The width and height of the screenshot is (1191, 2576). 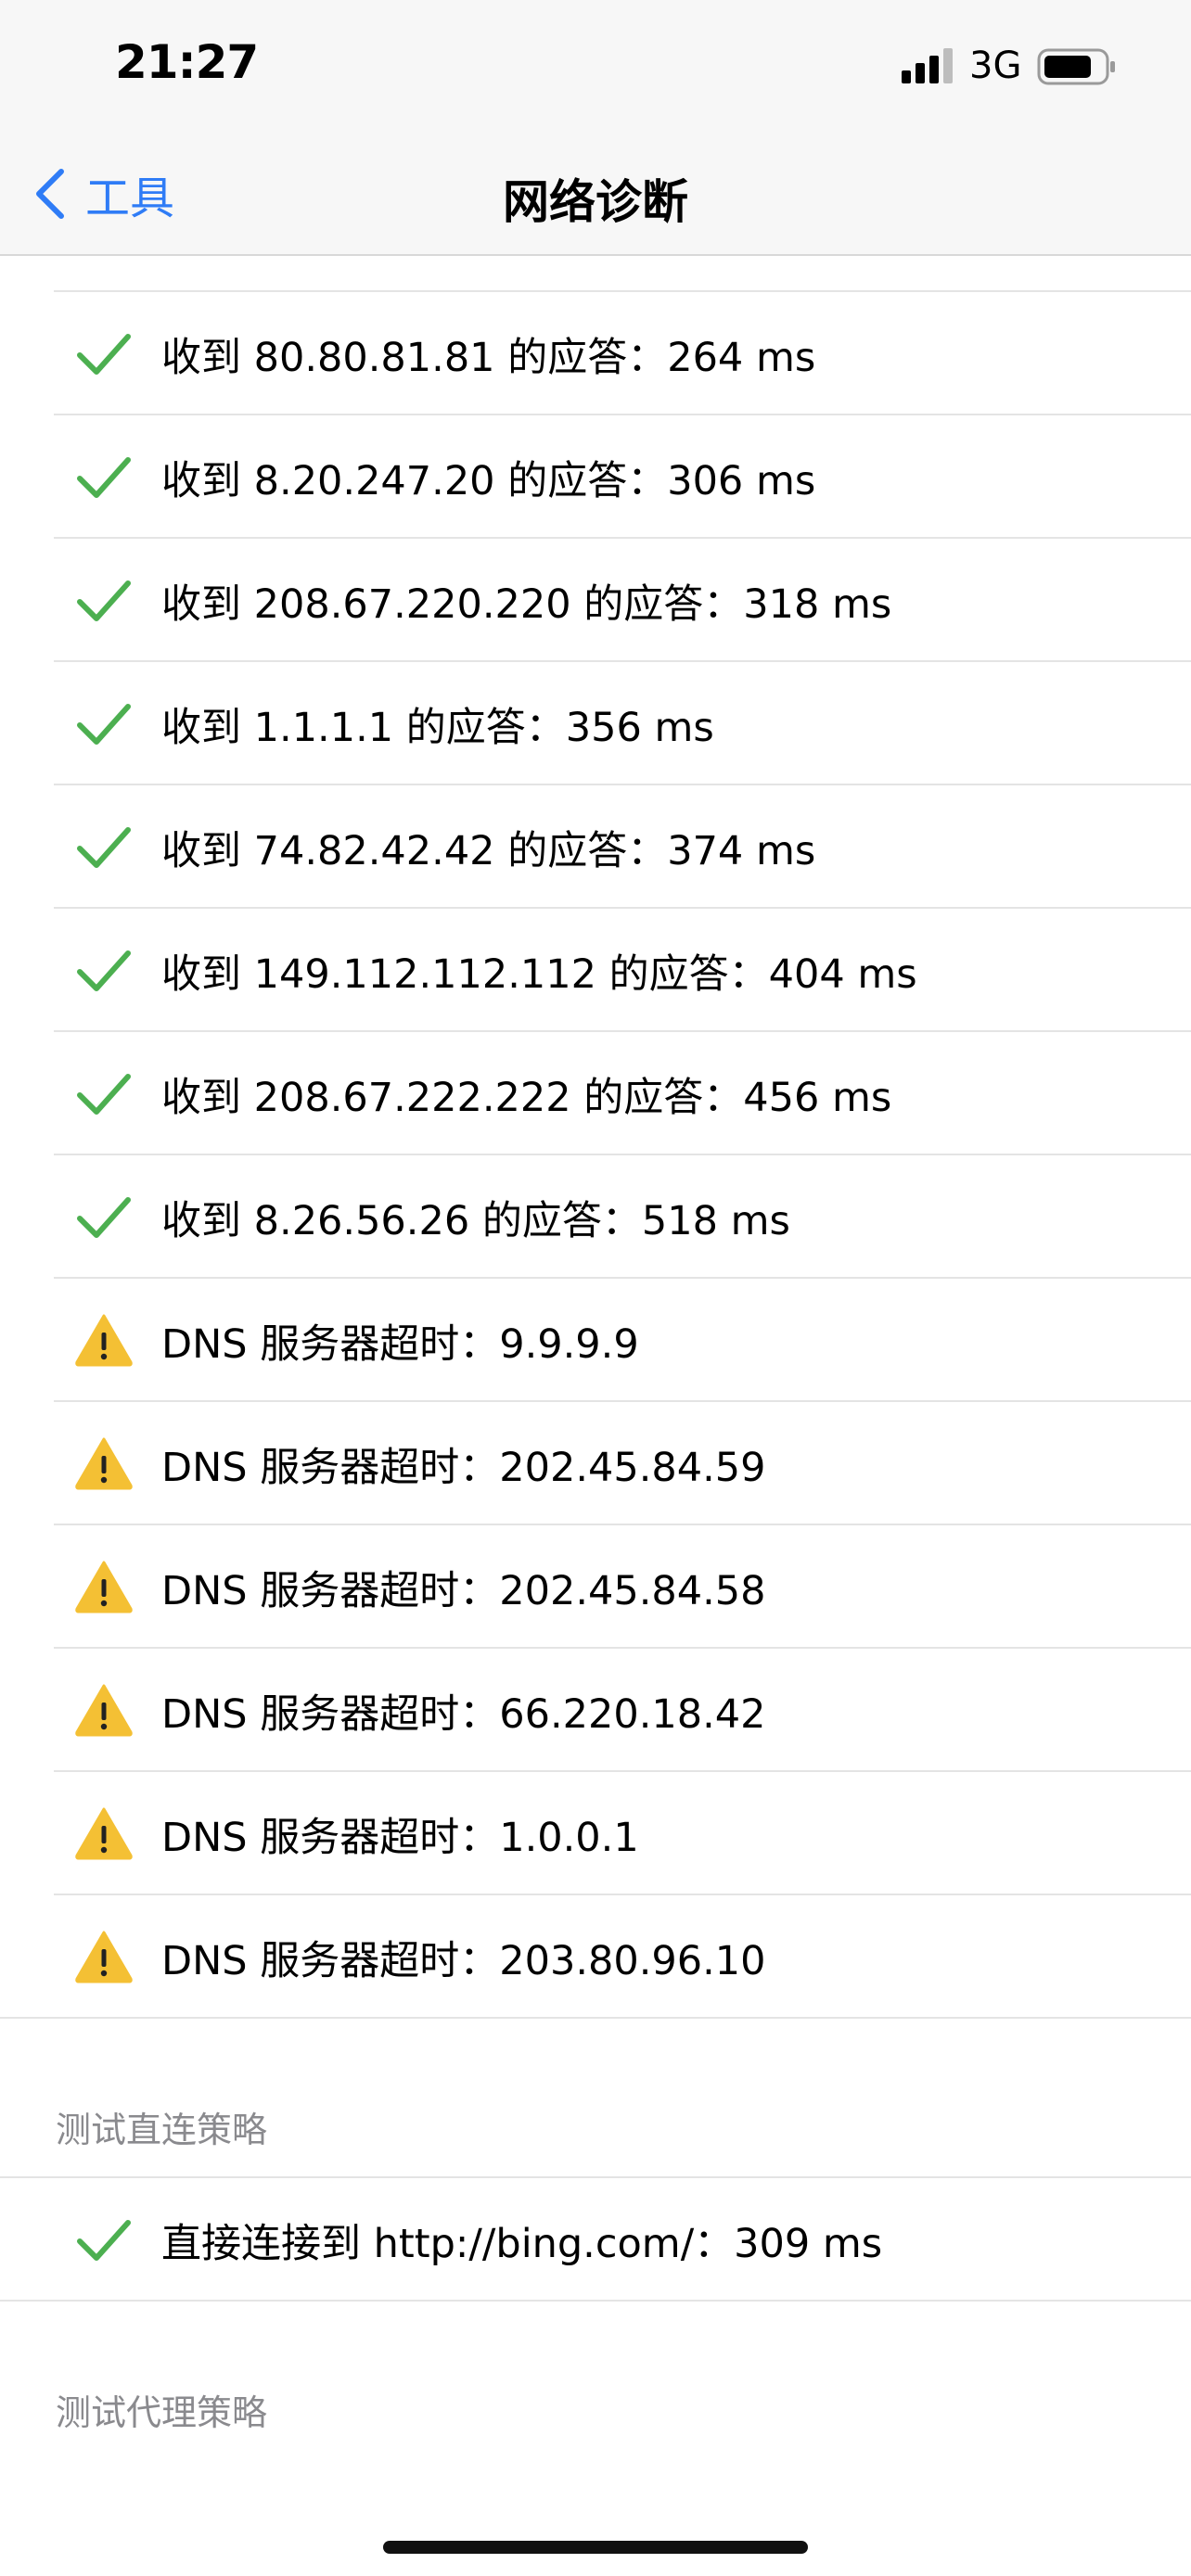 I want to click on result-text: DNS 服务器超时：202.45.84.58, so click(x=463, y=1591).